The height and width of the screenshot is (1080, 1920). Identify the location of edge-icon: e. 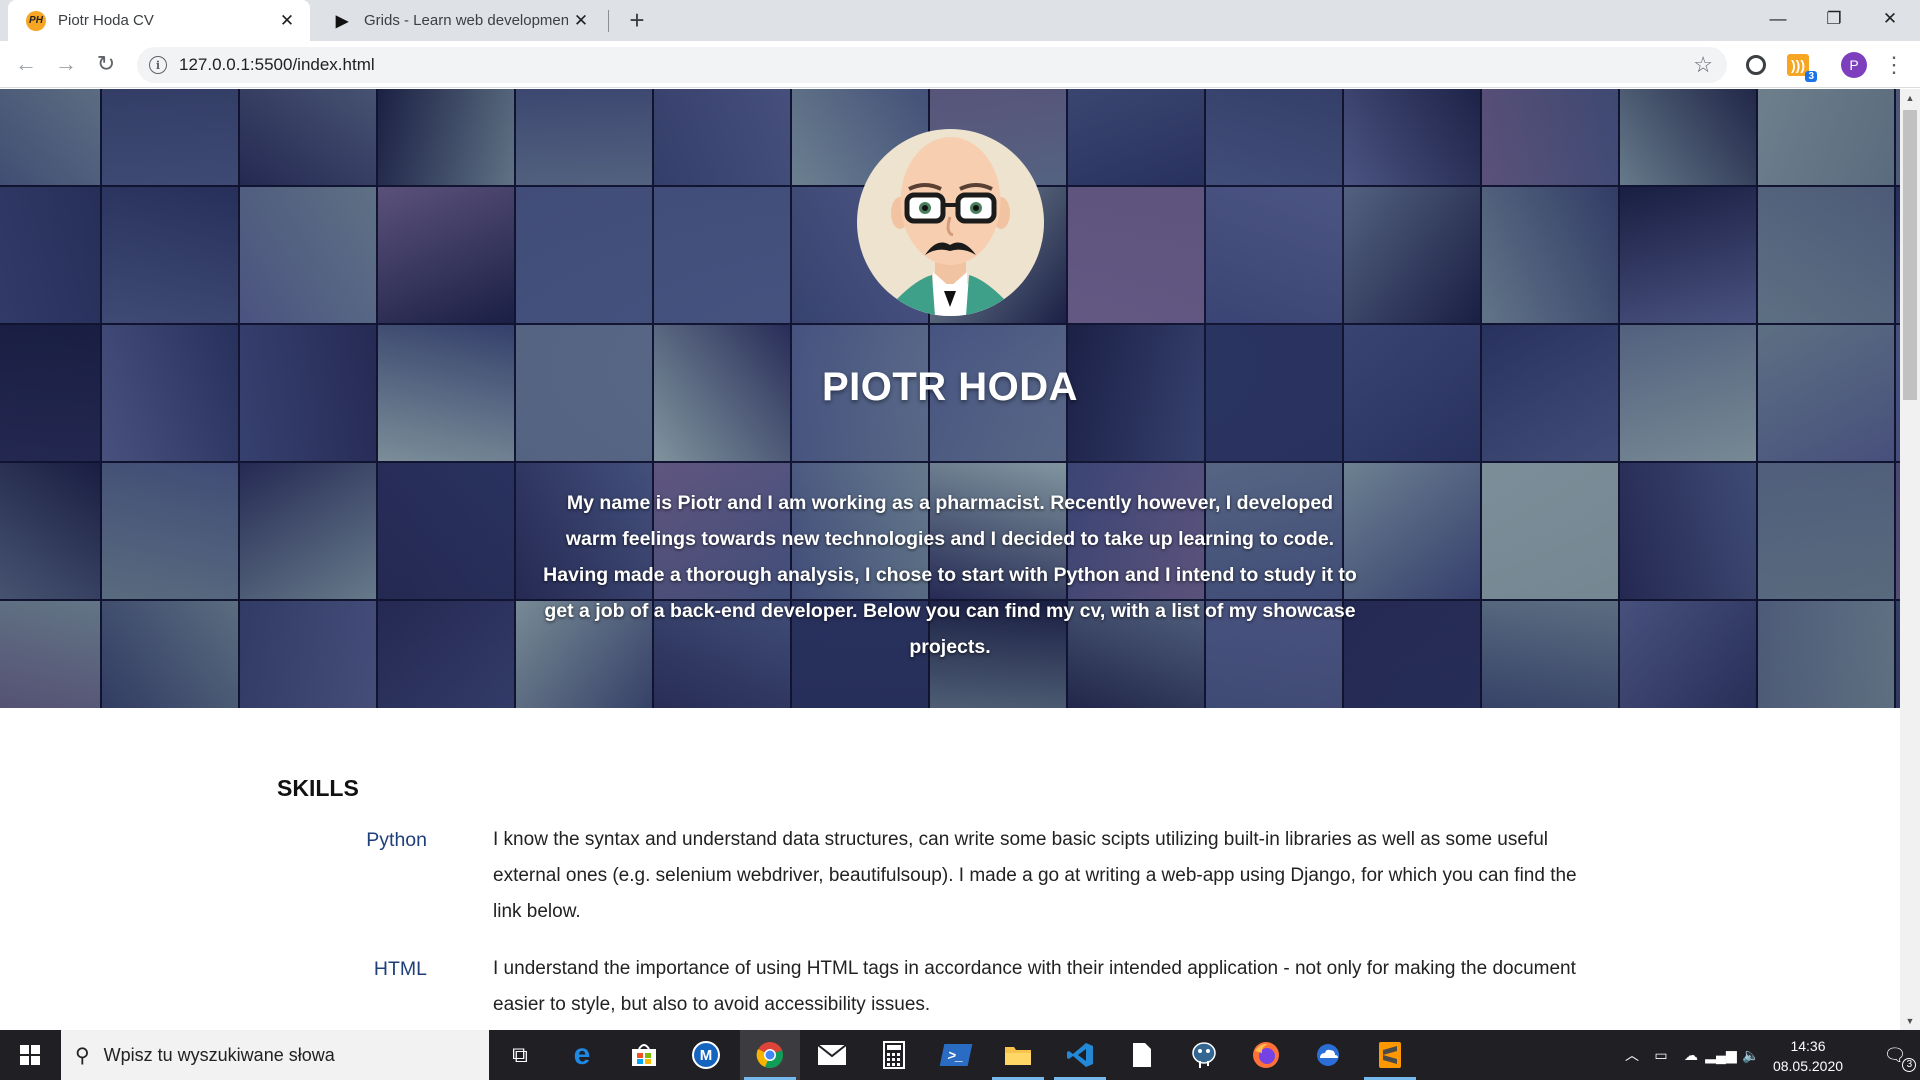
(582, 1055).